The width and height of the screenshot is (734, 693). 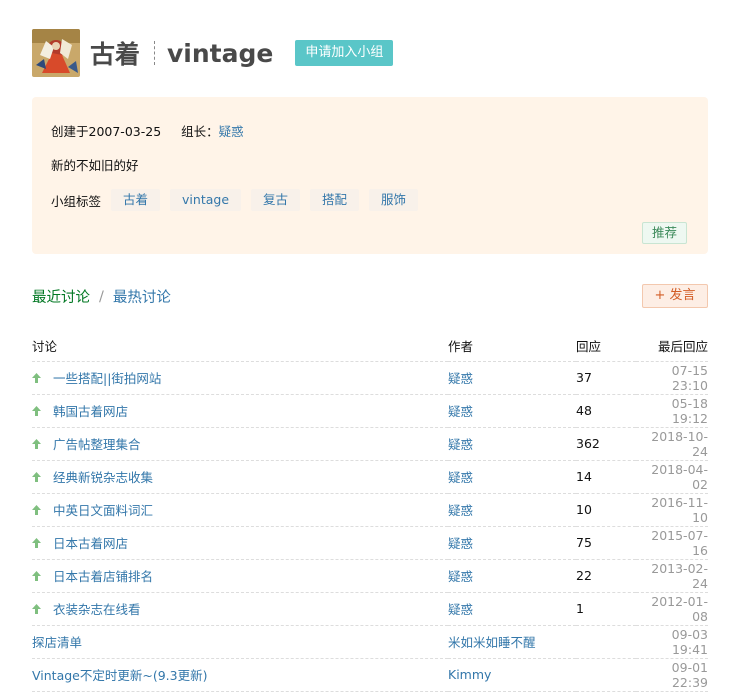 What do you see at coordinates (142, 296) in the screenshot?
I see `tab-hot: 最热讨论` at bounding box center [142, 296].